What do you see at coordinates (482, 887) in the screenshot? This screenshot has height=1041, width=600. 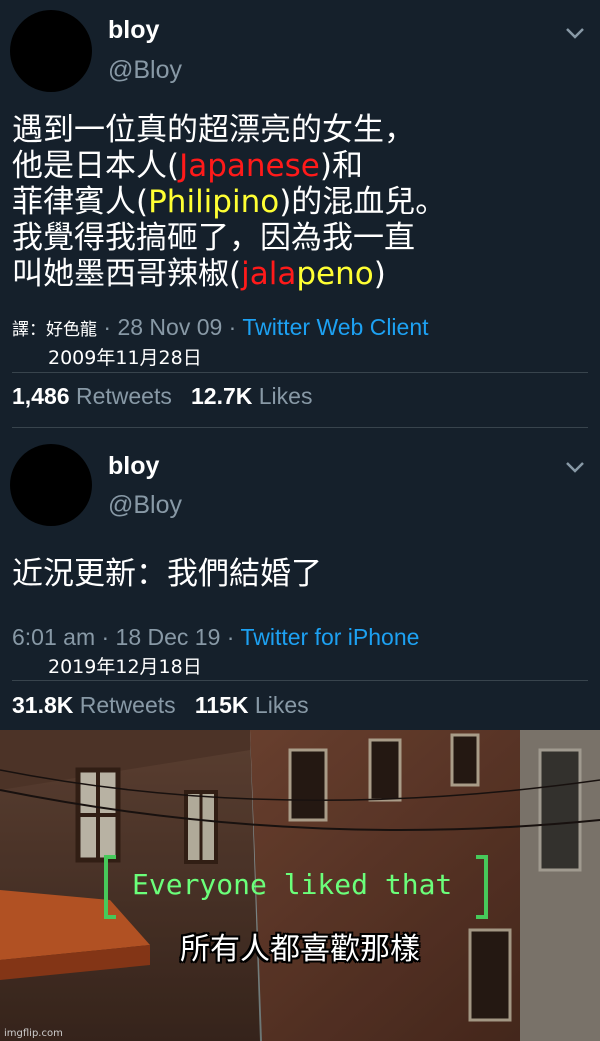 I see `hud-bracket-right` at bounding box center [482, 887].